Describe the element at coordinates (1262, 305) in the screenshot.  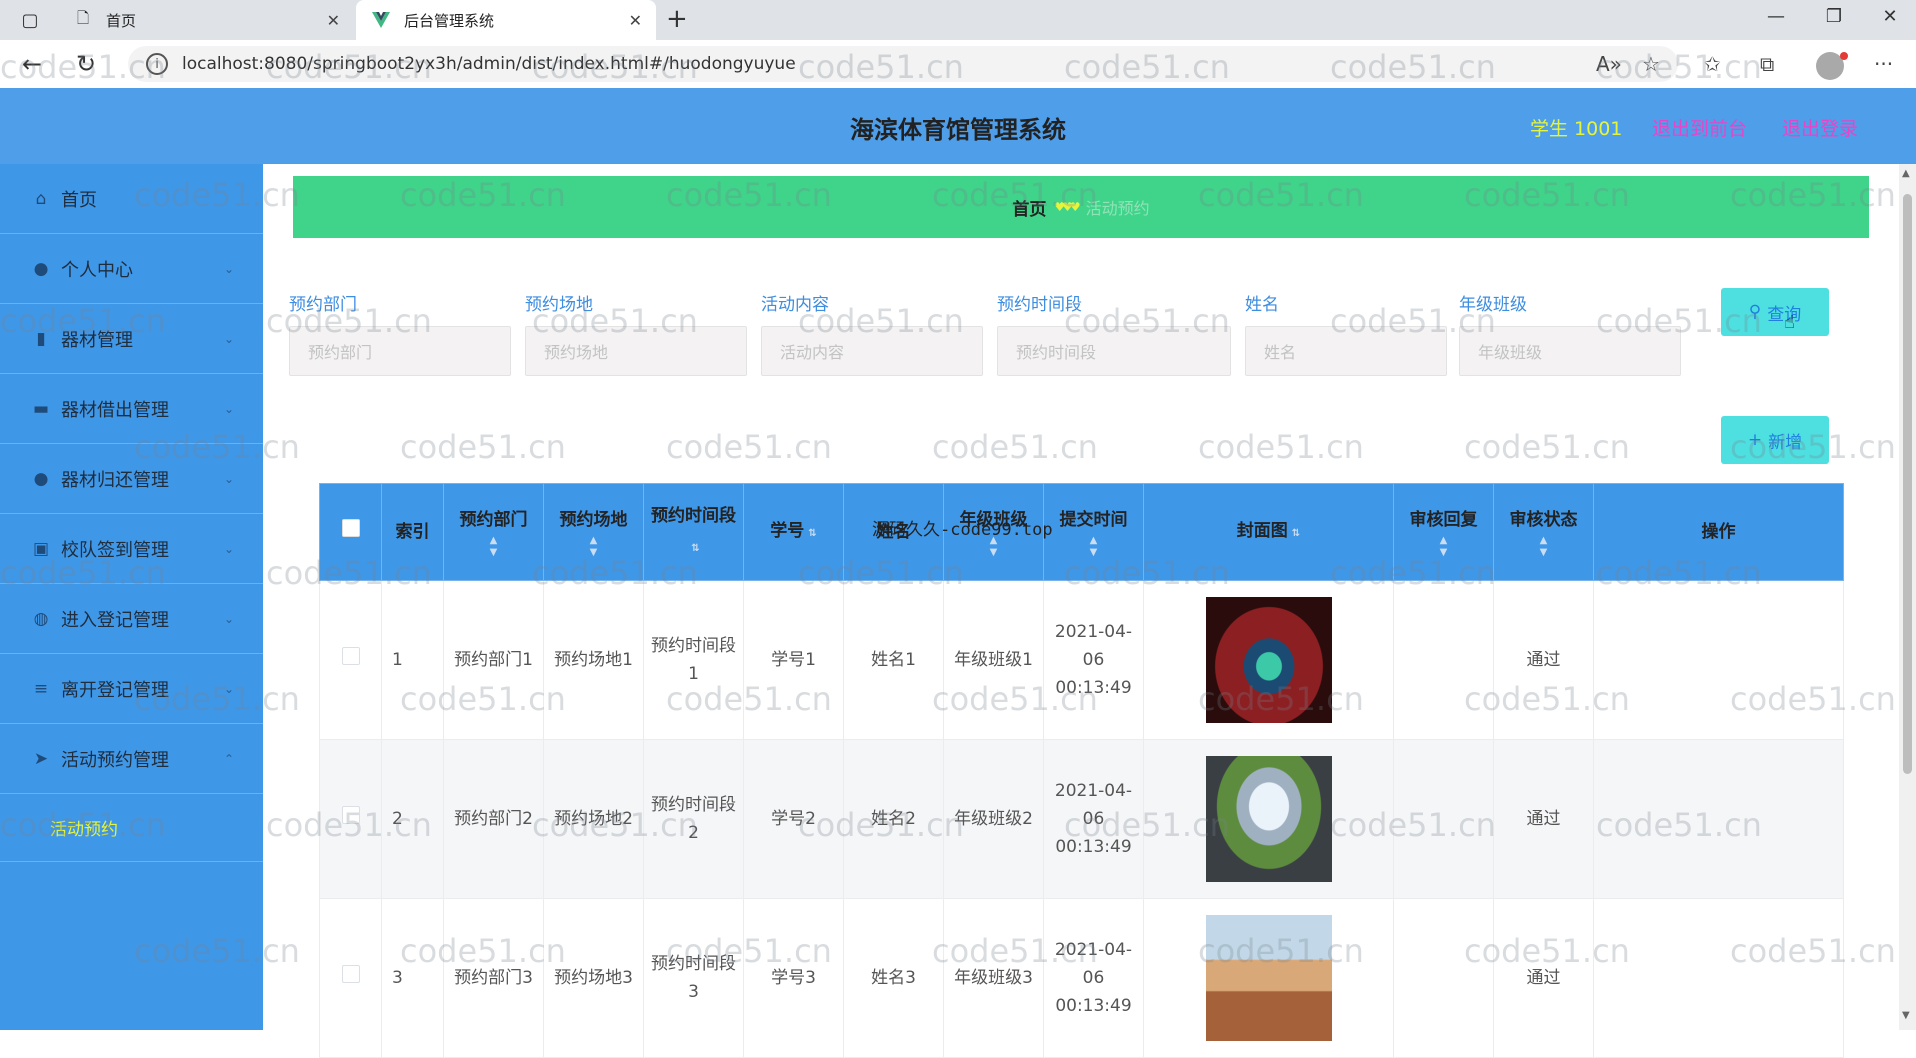
I see `field-label-name: 姓名` at that location.